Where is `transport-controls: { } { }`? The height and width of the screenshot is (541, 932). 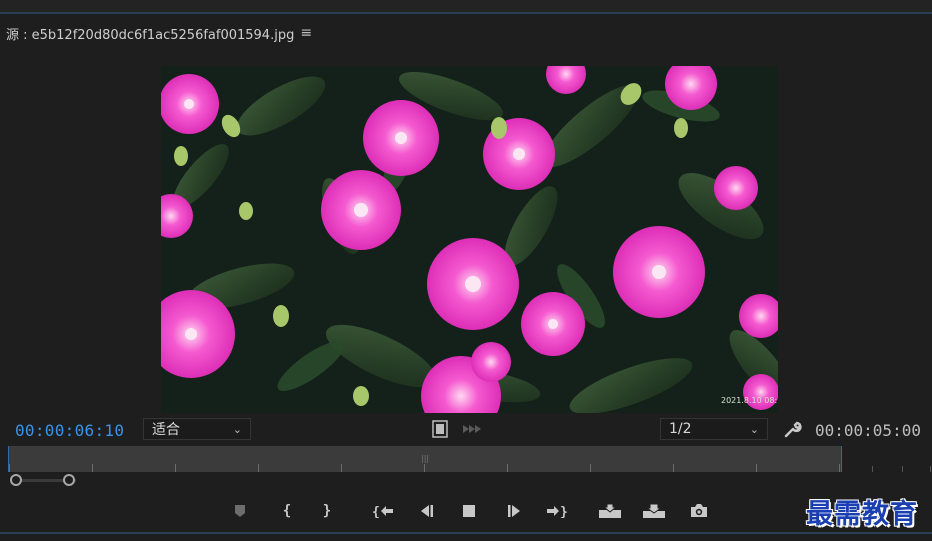
transport-controls: { } { } is located at coordinates (466, 512).